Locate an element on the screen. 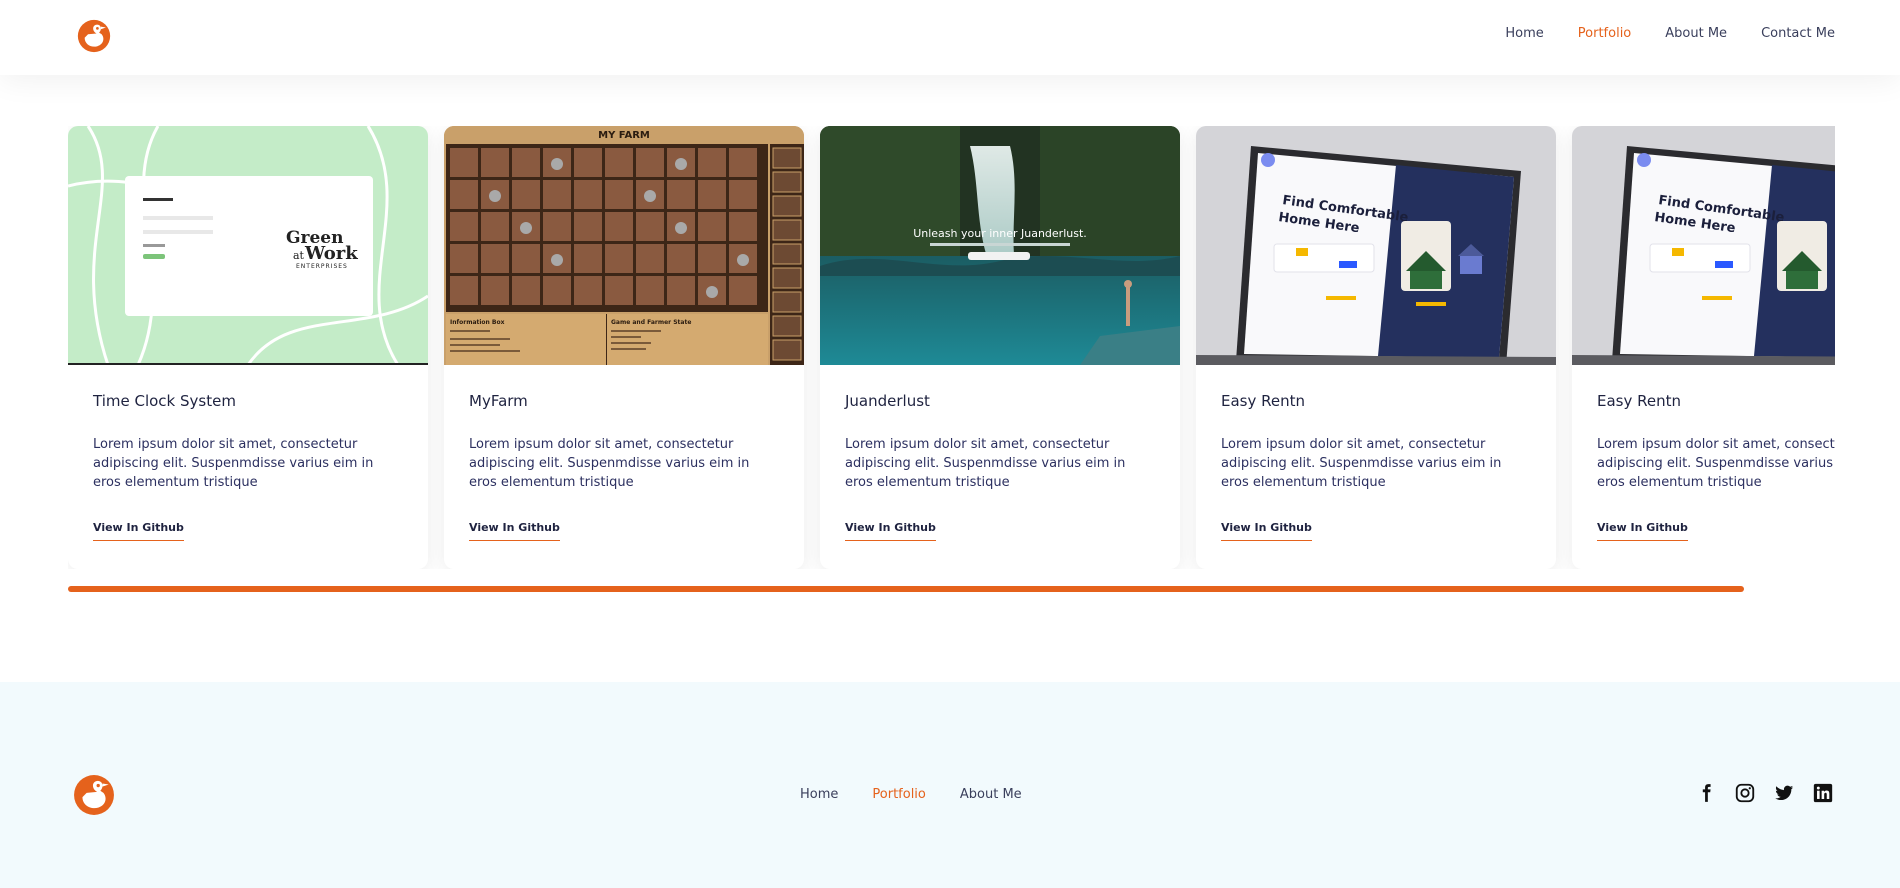 This screenshot has height=888, width=1900. project-thumbnail-juanderlust: Unleash your inner Juanderlust. is located at coordinates (1000, 245).